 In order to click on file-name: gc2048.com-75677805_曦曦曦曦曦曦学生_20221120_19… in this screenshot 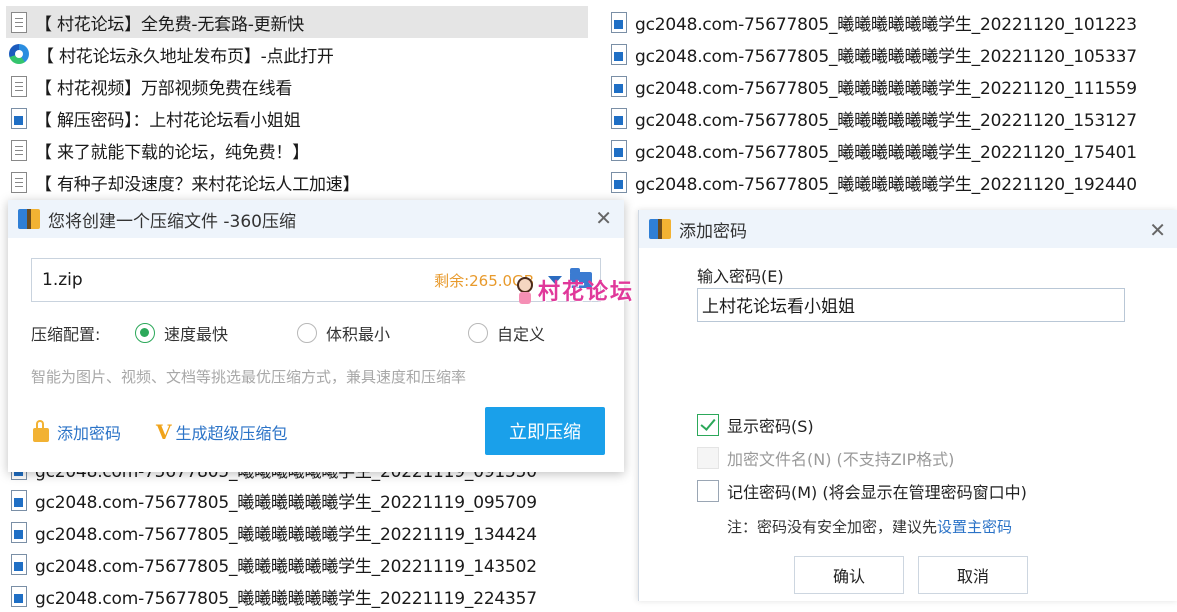, I will do `click(886, 184)`.